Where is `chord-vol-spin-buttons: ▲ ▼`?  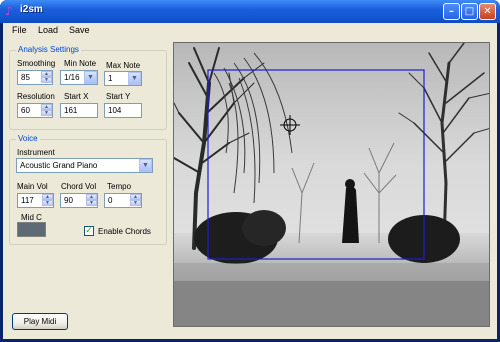
chord-vol-spin-buttons: ▲ ▼ is located at coordinates (91, 200).